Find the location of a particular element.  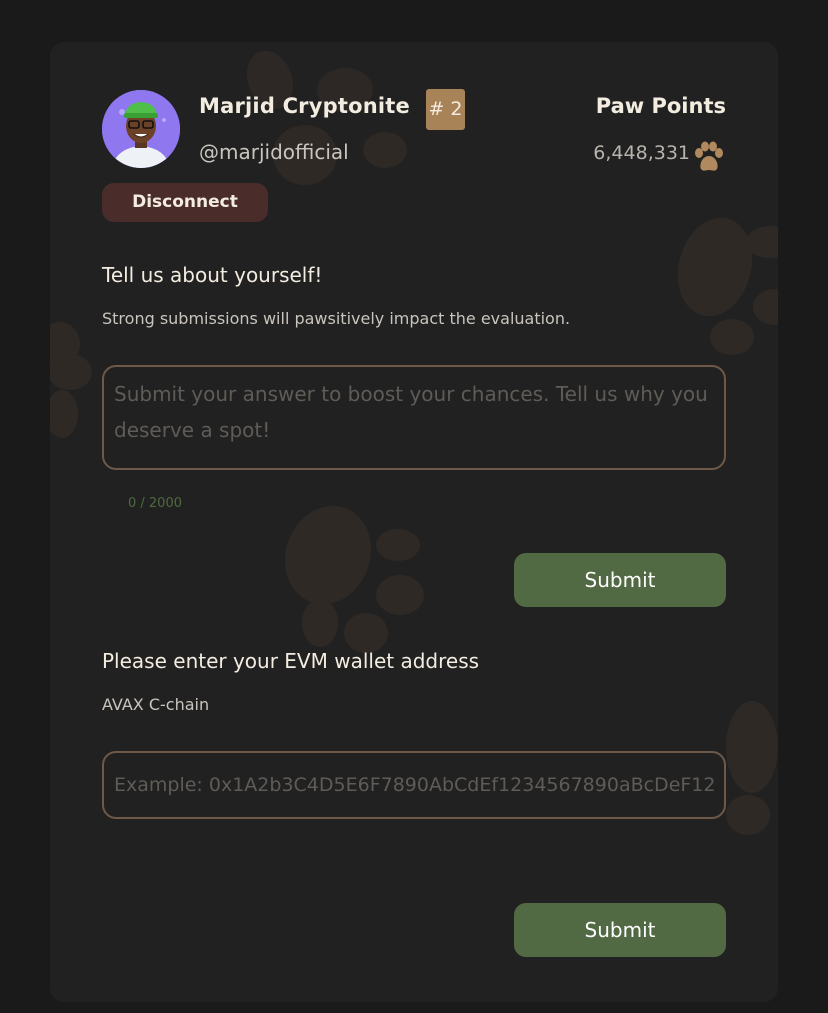

about-textarea is located at coordinates (414, 417).